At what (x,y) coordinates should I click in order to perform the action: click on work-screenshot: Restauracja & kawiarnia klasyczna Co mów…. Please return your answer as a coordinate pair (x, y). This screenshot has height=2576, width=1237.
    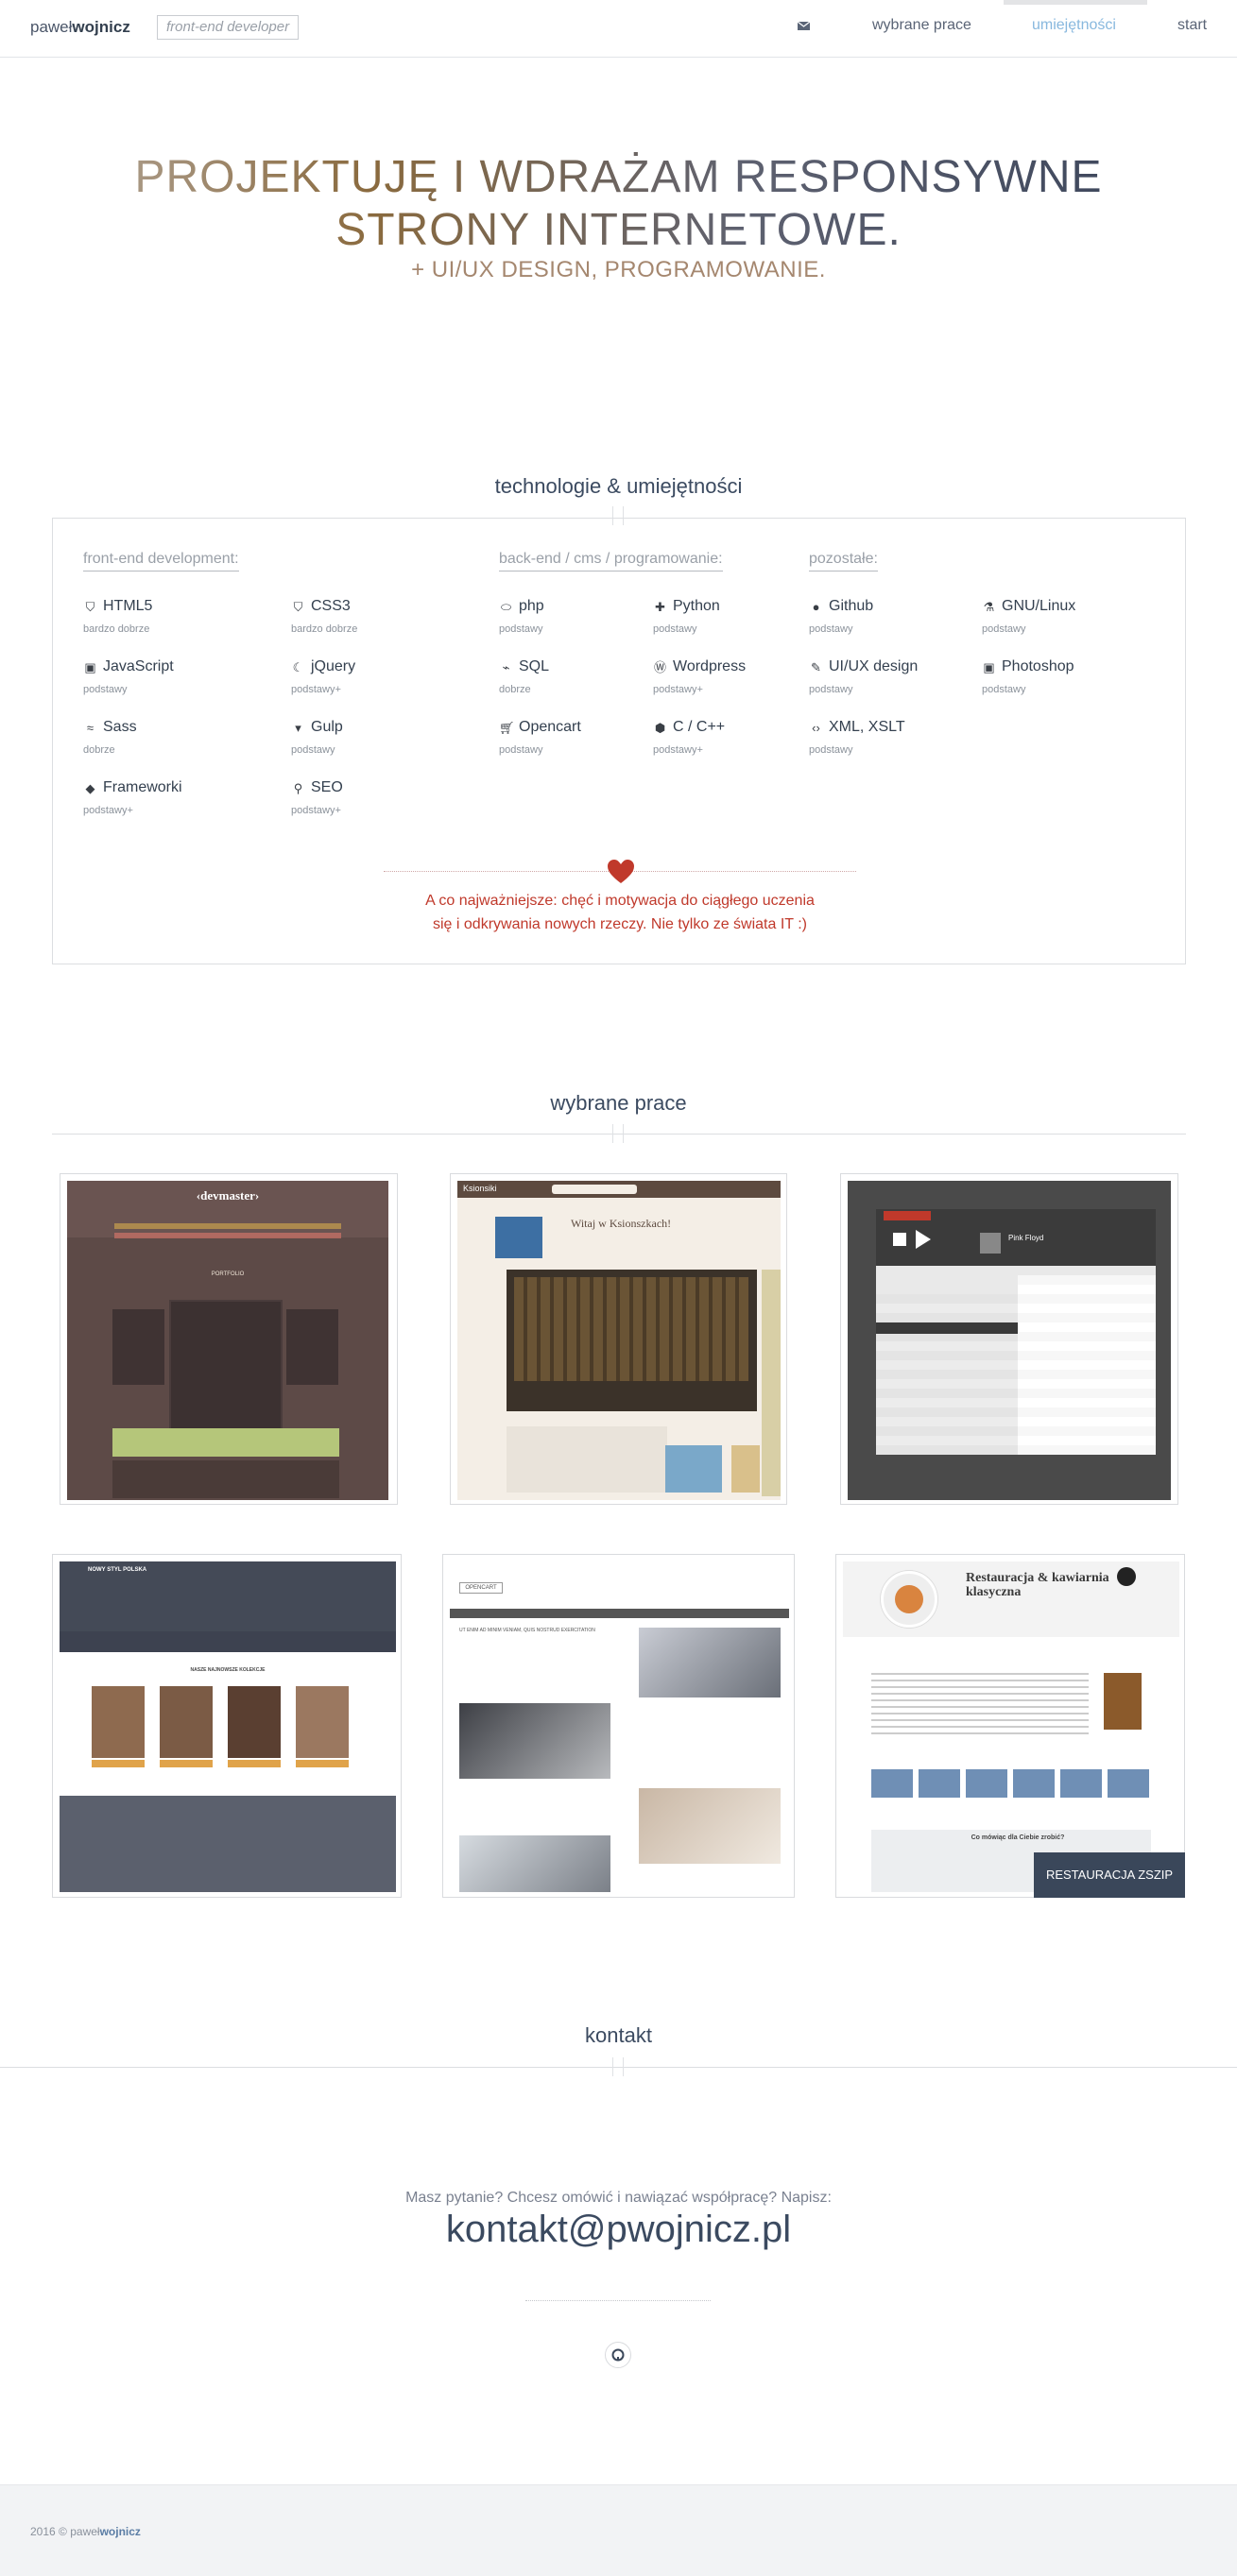
    Looking at the image, I should click on (1011, 1727).